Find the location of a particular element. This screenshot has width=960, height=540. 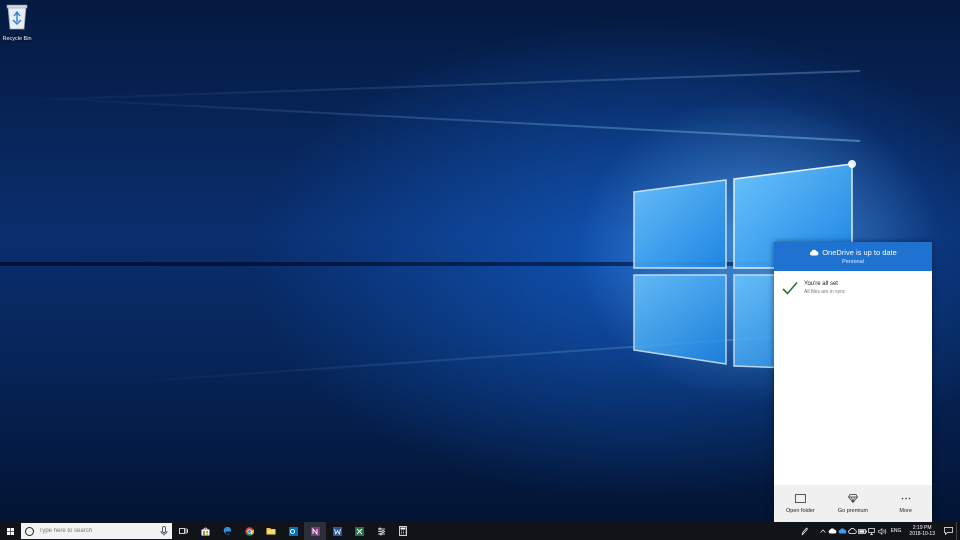

taskbar-edge is located at coordinates (227, 531).